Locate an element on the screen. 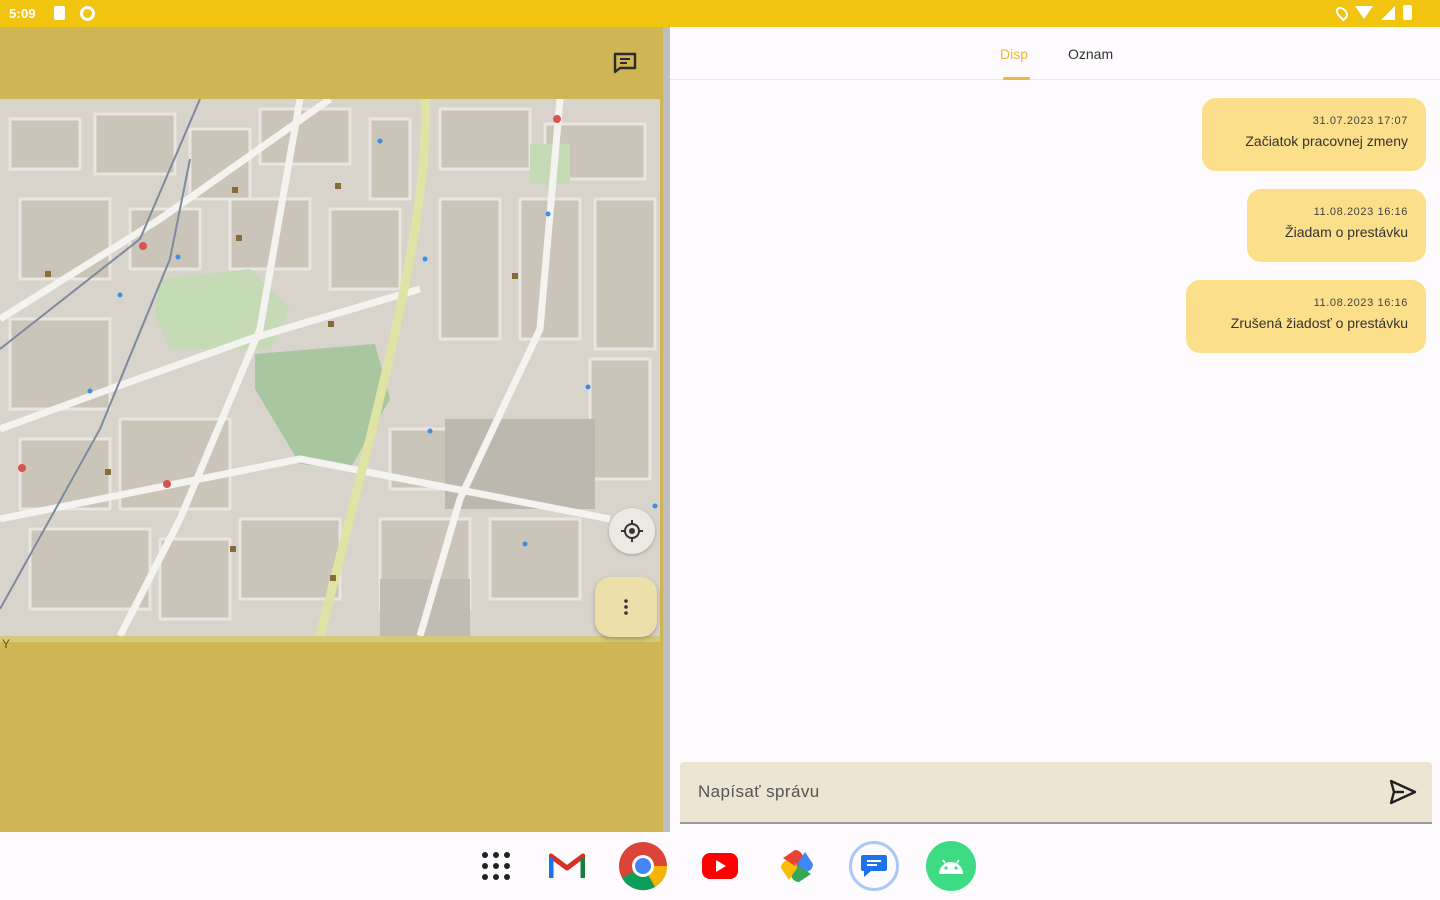 The width and height of the screenshot is (1440, 900). tab-disp: Disp is located at coordinates (1014, 54).